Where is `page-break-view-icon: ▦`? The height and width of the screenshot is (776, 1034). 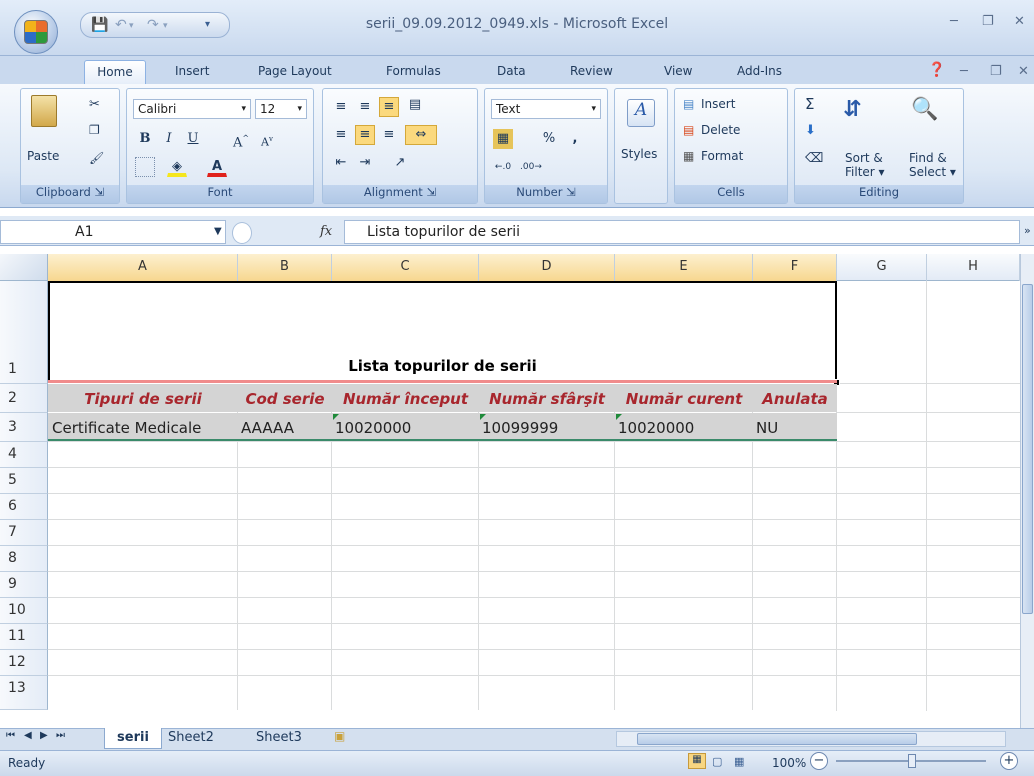
page-break-view-icon: ▦ is located at coordinates (739, 761).